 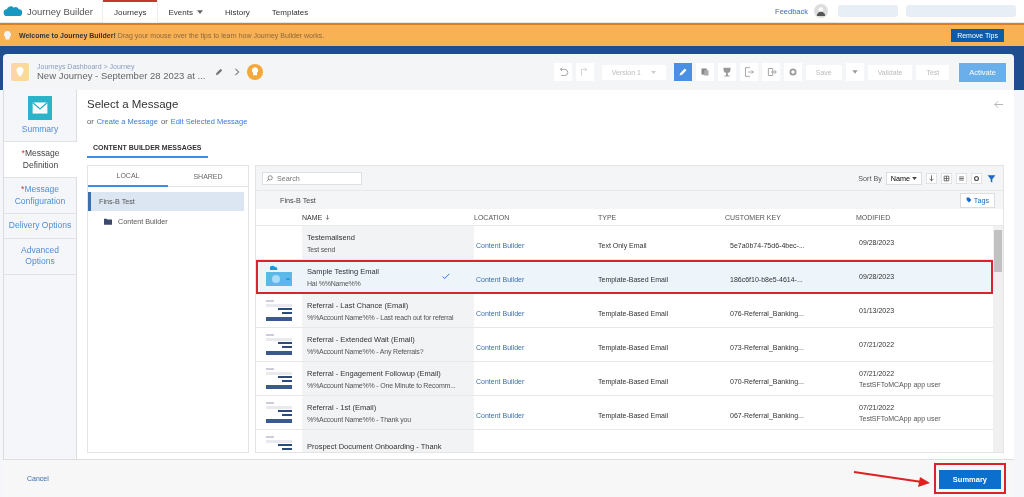 What do you see at coordinates (976, 178) in the screenshot?
I see `settings-icon` at bounding box center [976, 178].